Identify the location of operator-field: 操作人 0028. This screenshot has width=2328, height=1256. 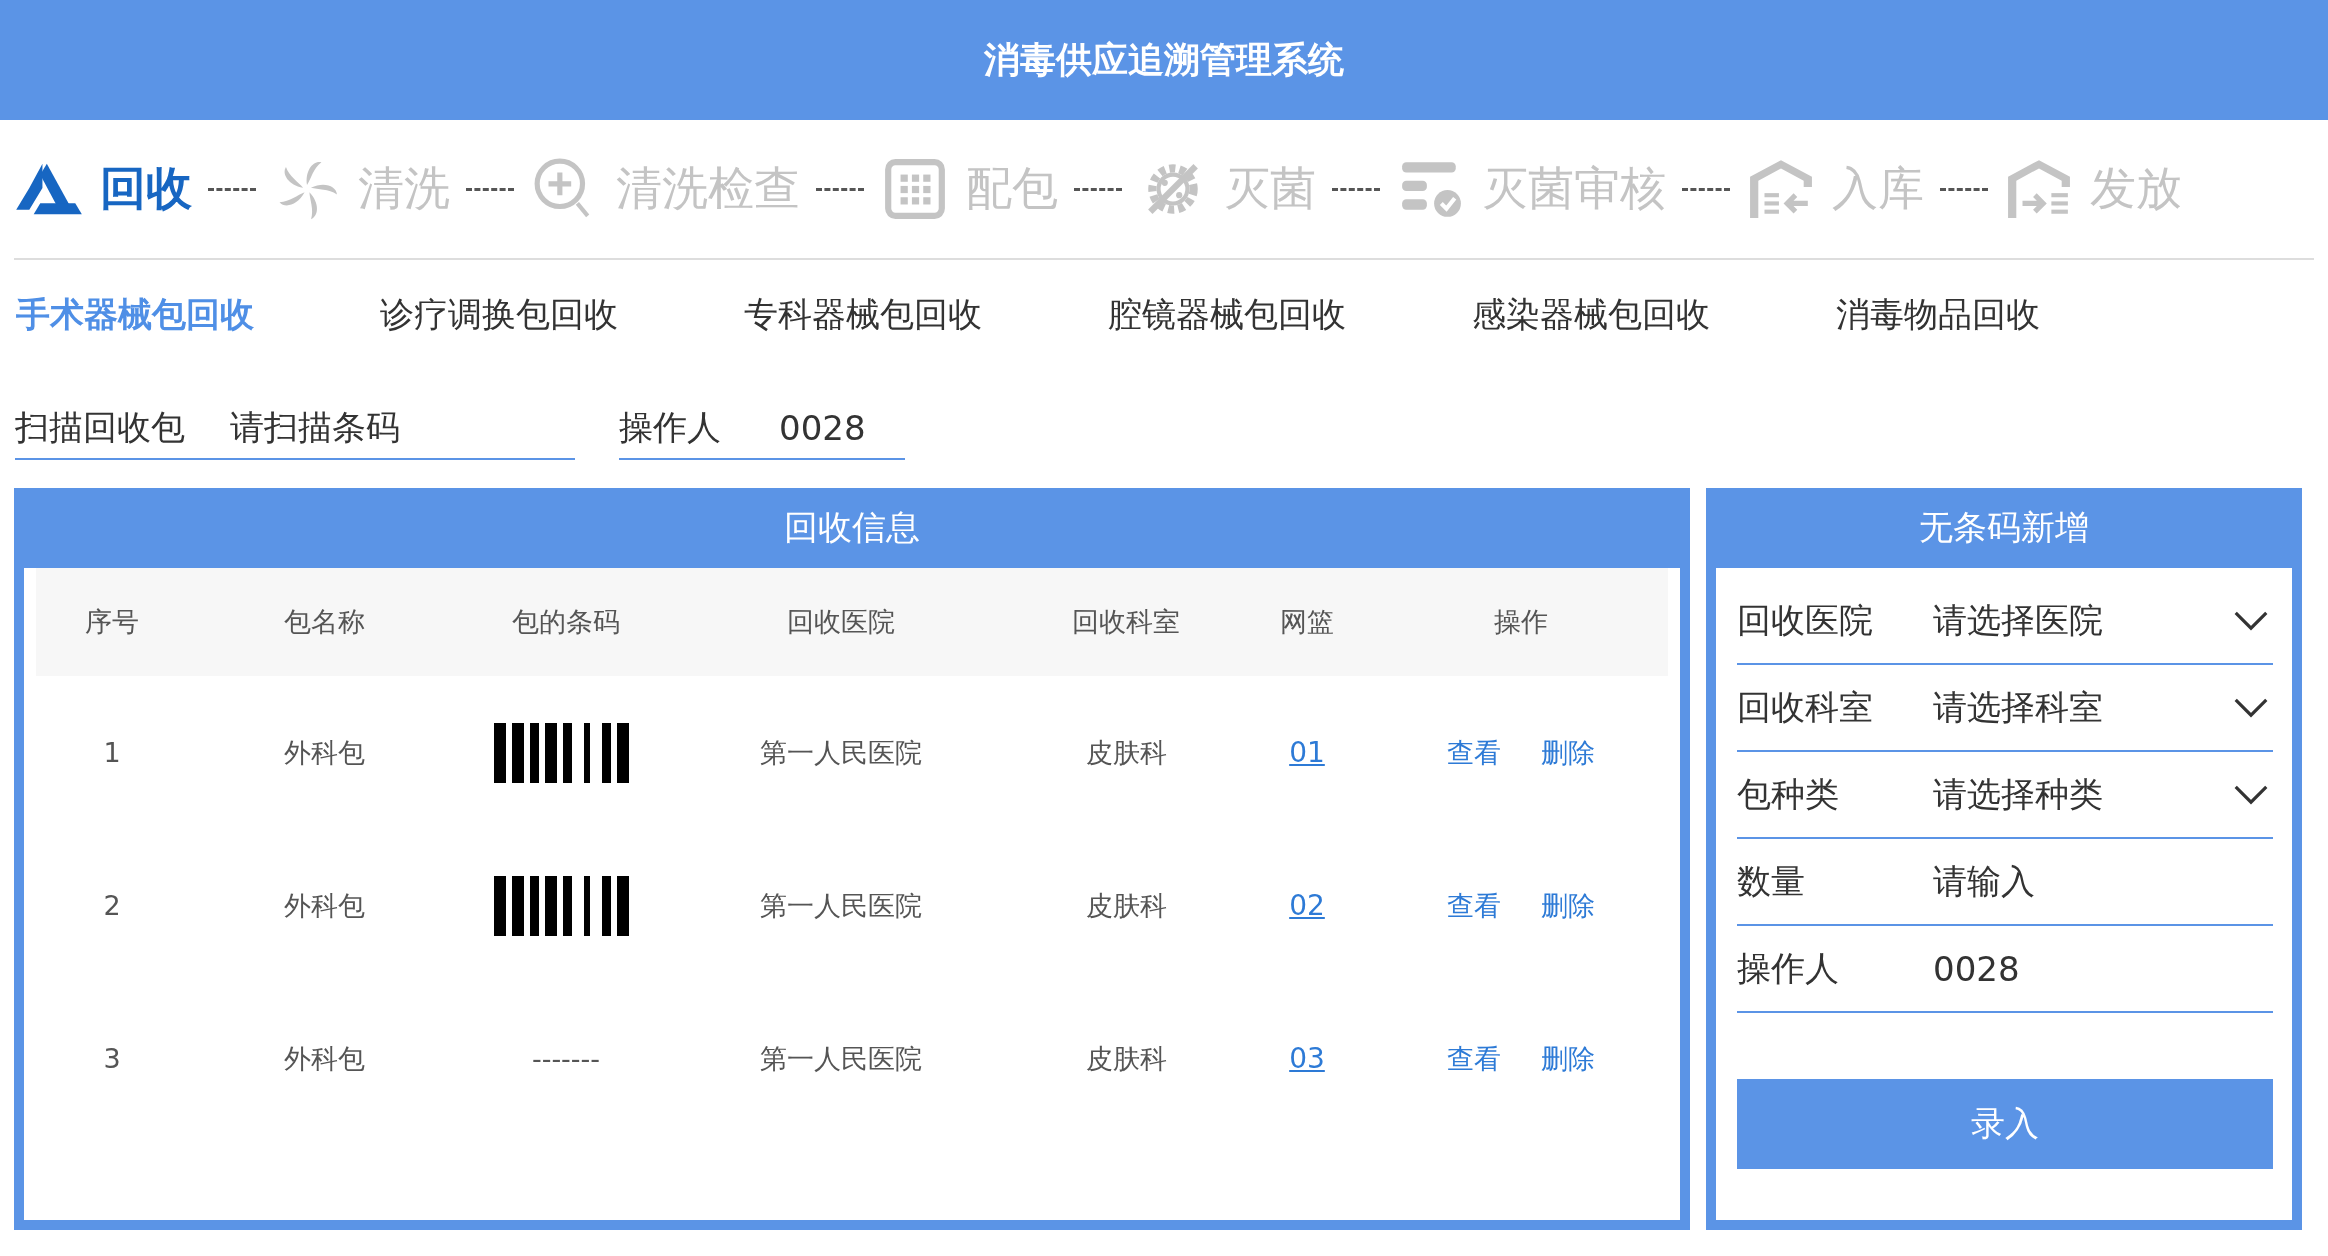
(762, 429).